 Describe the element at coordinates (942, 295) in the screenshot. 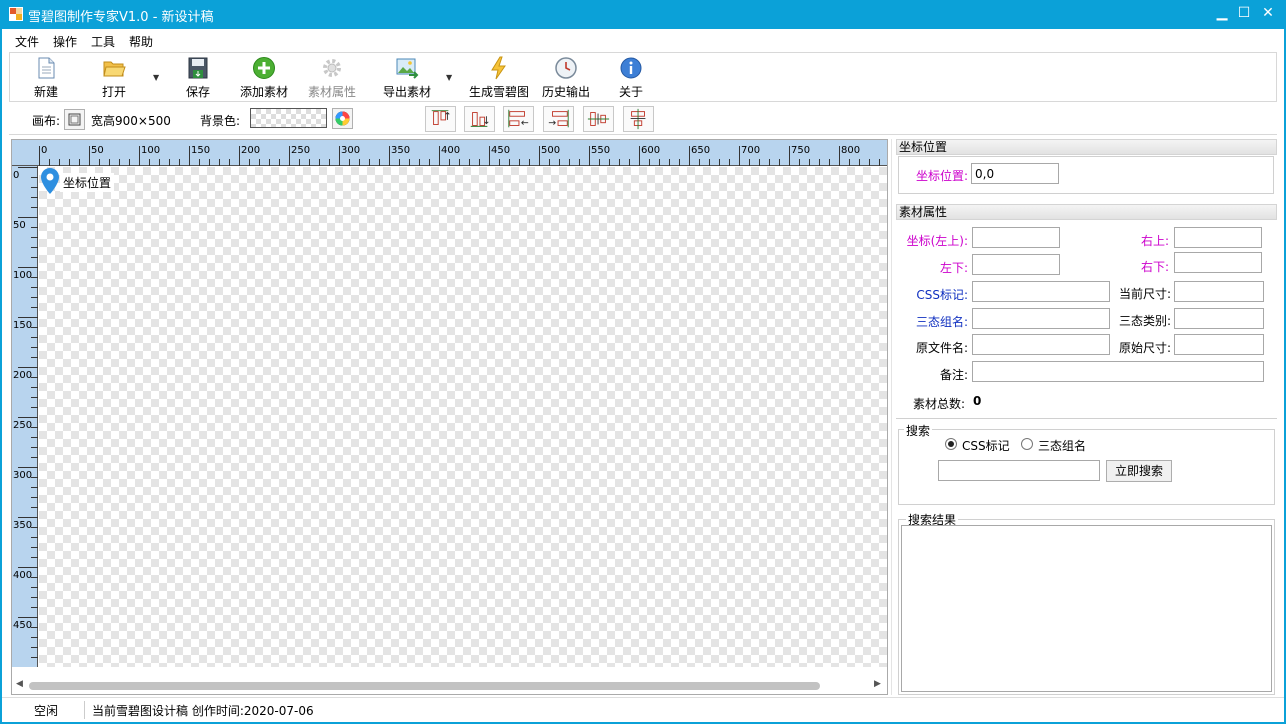

I see `css-mark-label: CSS标记:` at that location.